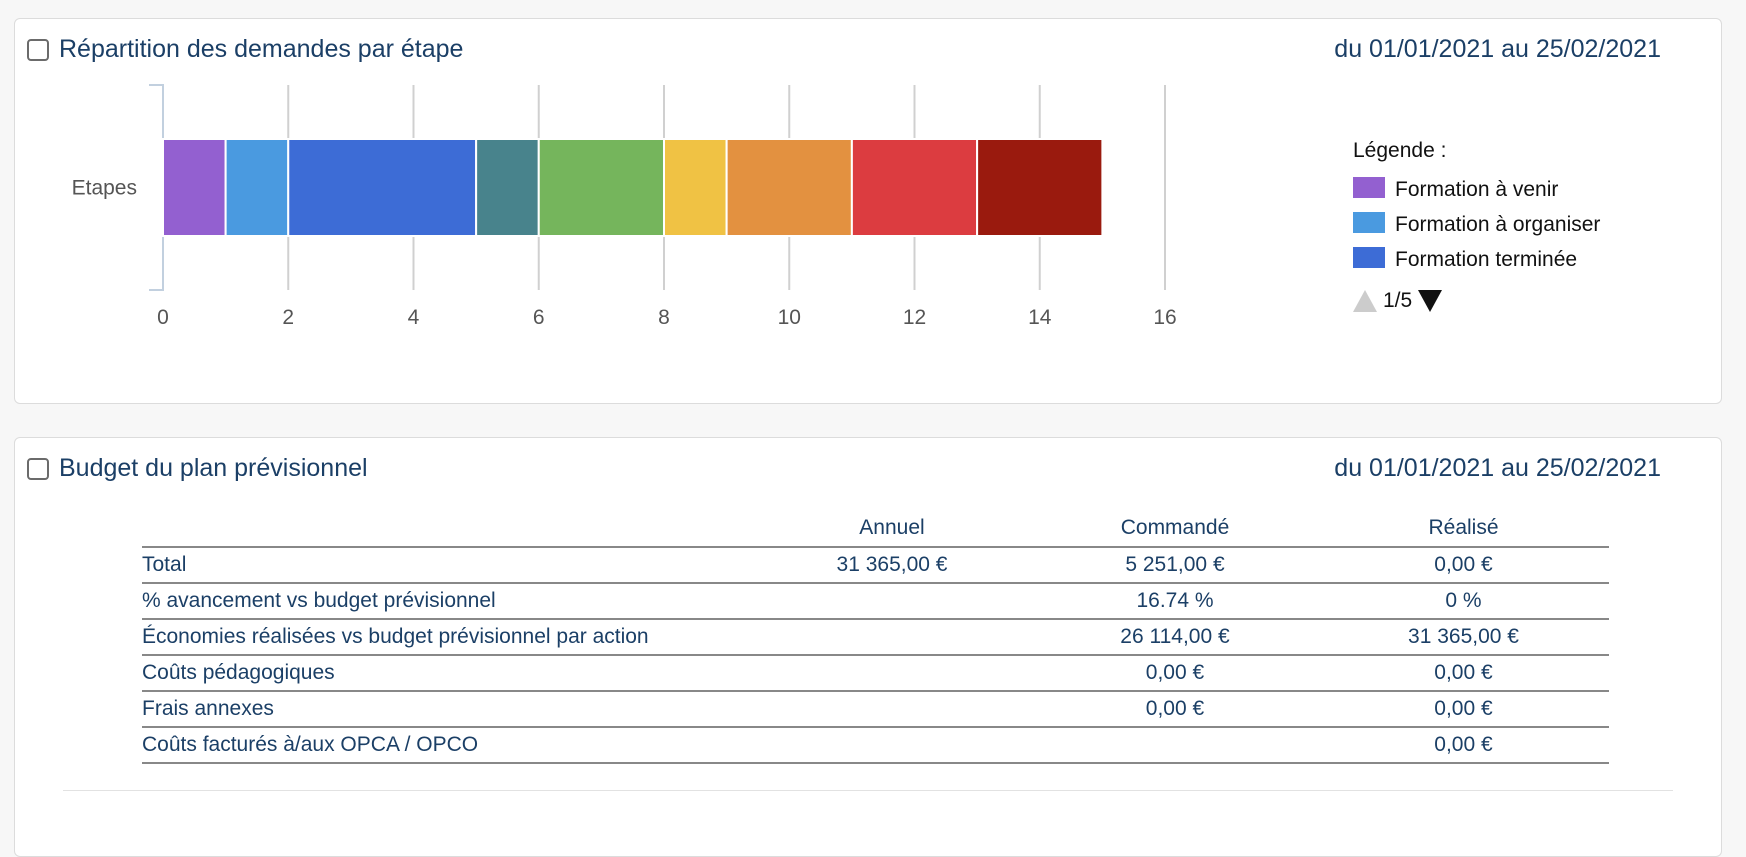 This screenshot has height=857, width=1746. Describe the element at coordinates (1430, 301) in the screenshot. I see `pager-down-arrow-icon` at that location.